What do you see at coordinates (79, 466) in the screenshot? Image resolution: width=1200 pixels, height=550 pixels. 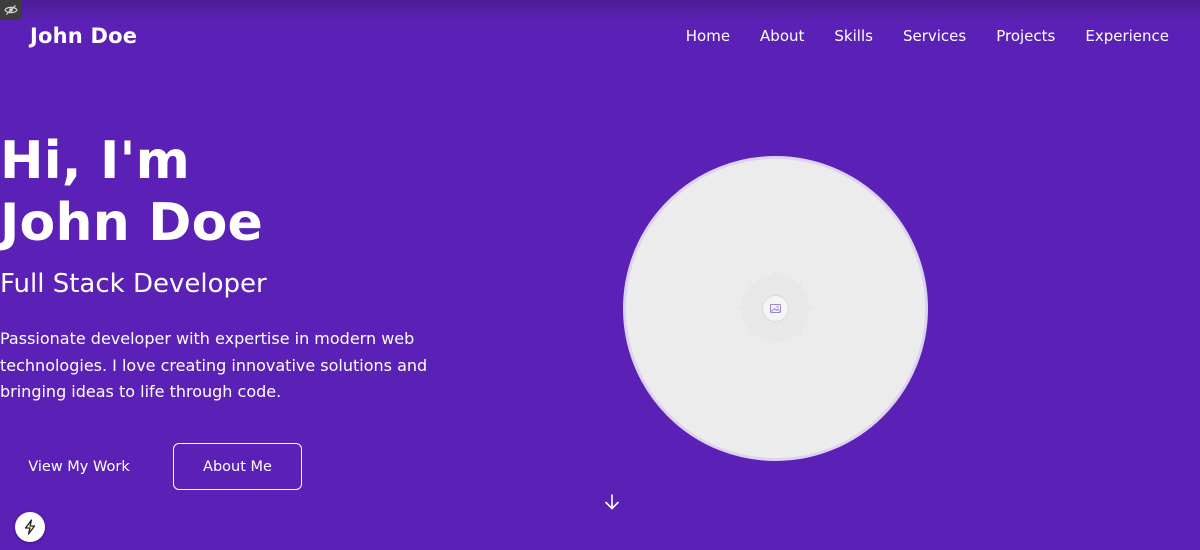 I see `view-work-button: View My Work` at bounding box center [79, 466].